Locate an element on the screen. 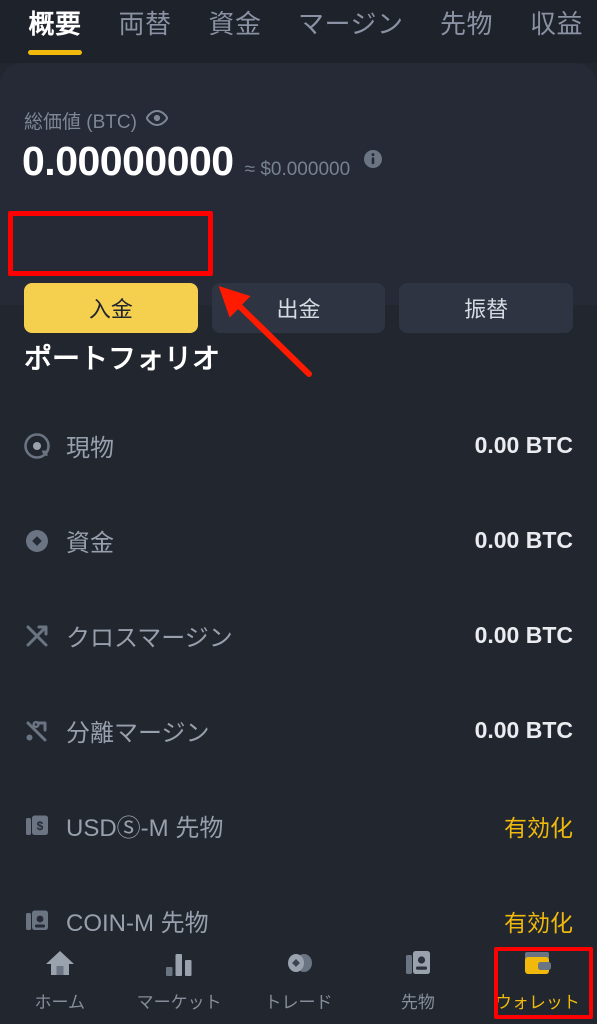  tab-label: 資金 is located at coordinates (235, 24).